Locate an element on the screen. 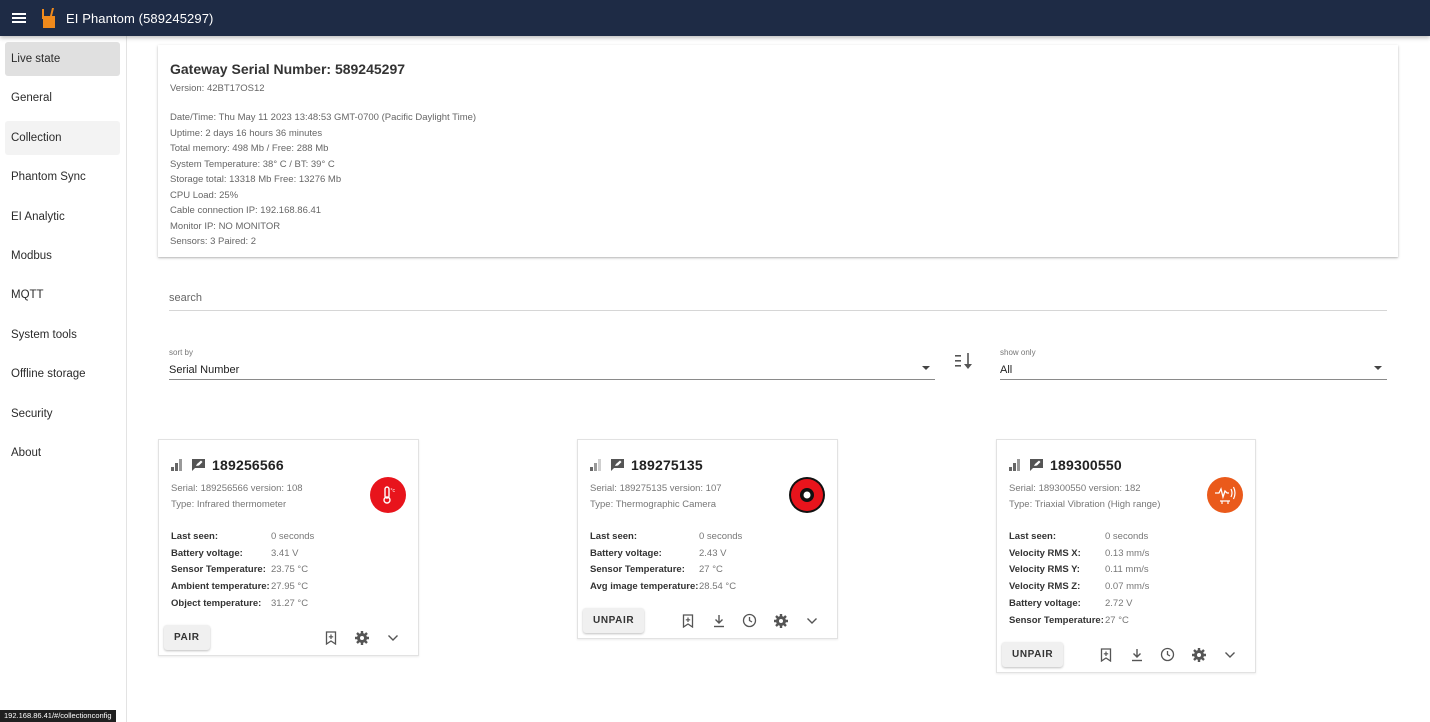  menu-button is located at coordinates (19, 18).